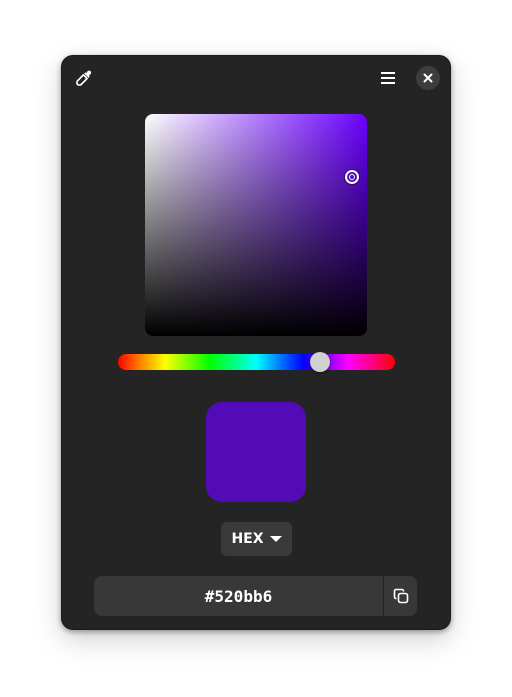 Image resolution: width=512 pixels, height=697 pixels. I want to click on caret-down-icon, so click(275, 539).